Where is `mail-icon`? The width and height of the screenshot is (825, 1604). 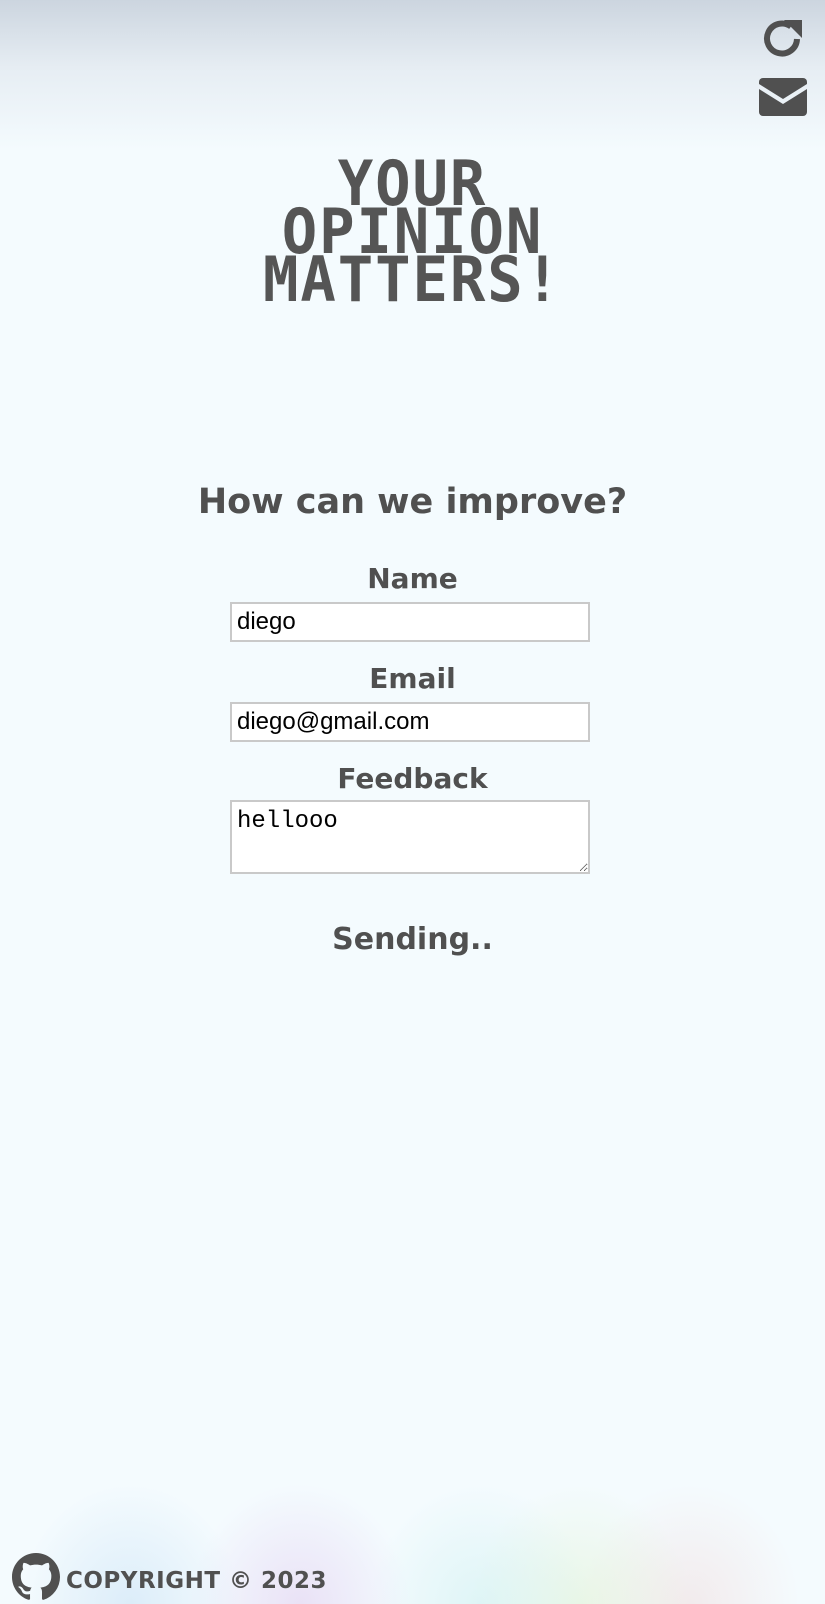
mail-icon is located at coordinates (783, 97).